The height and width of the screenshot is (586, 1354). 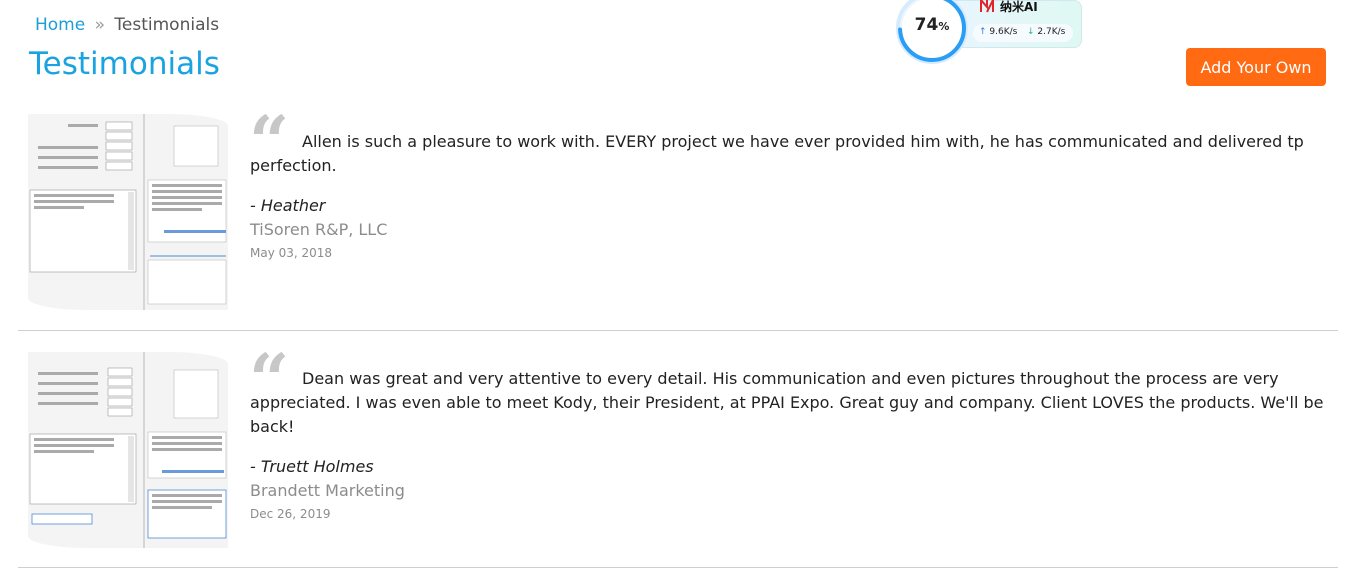 I want to click on breadcrumb: Home » Testimonials, so click(x=127, y=25).